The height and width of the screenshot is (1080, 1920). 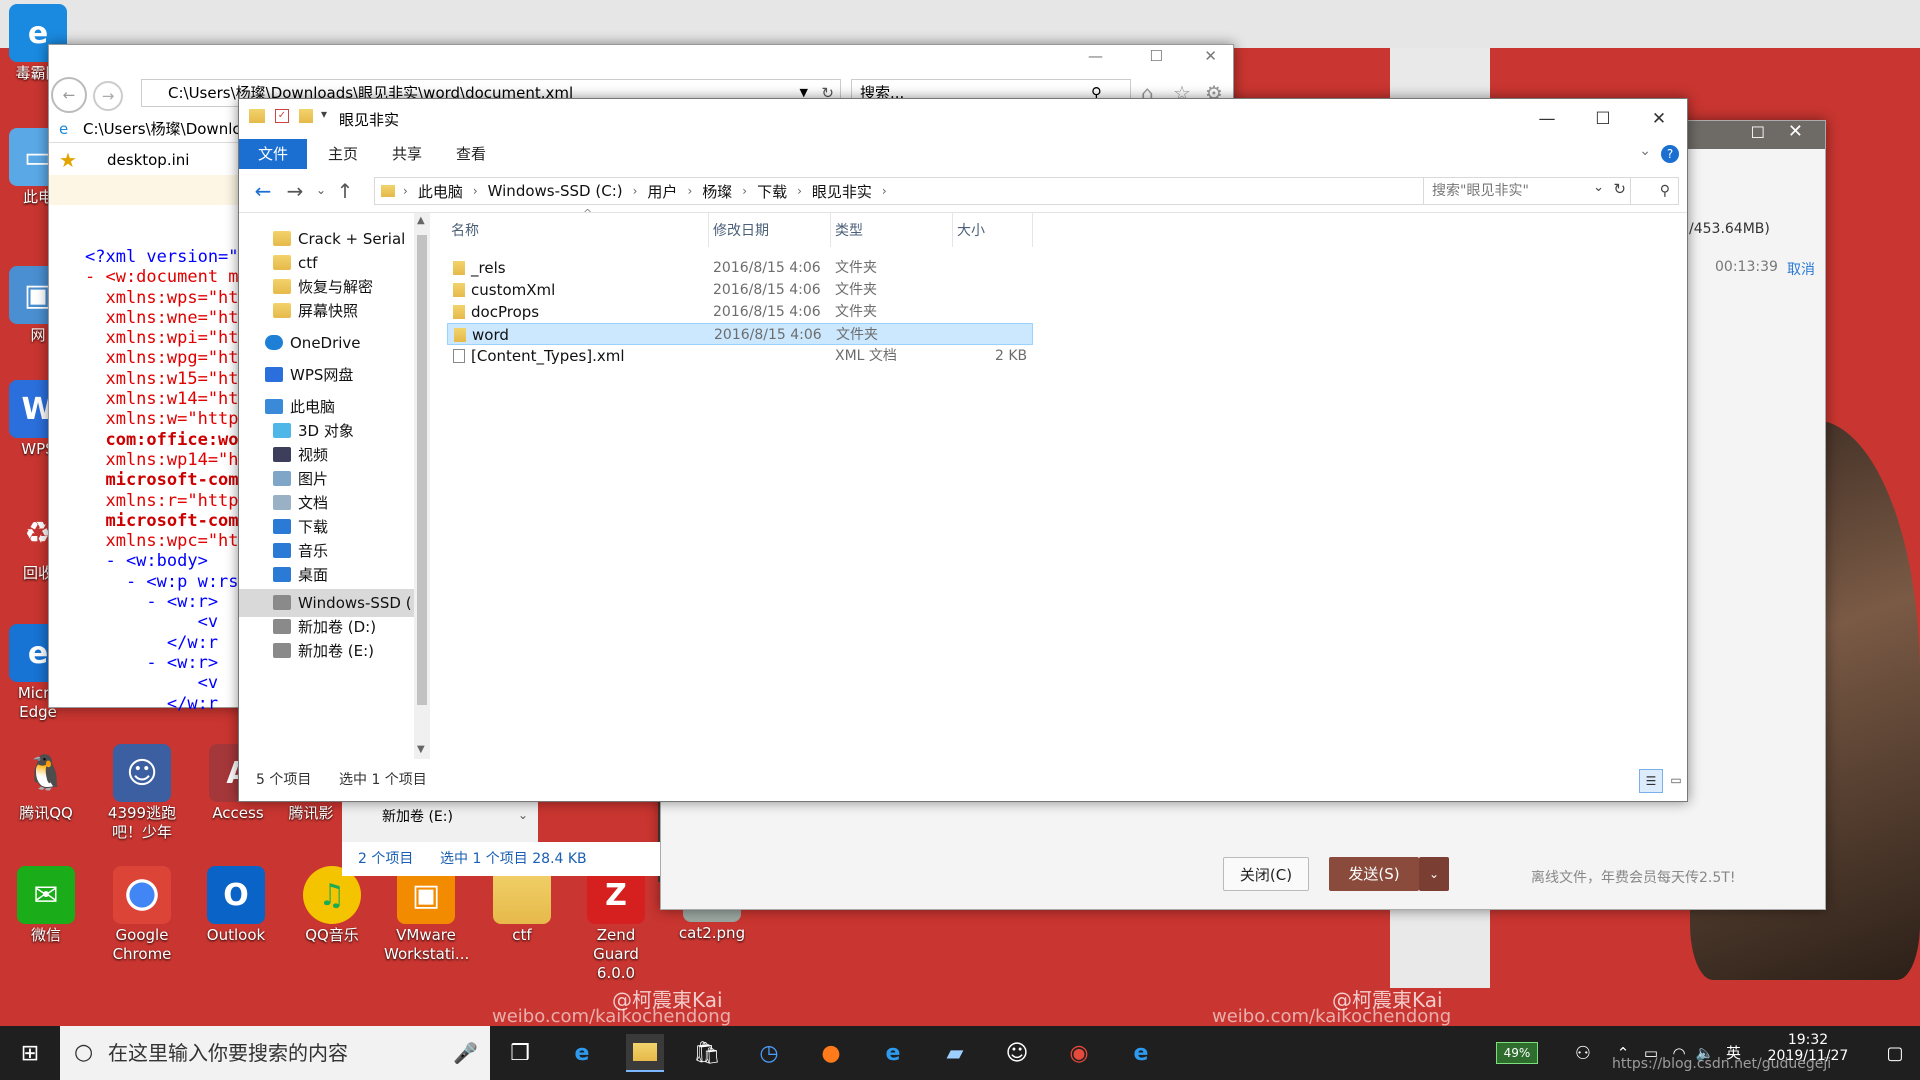 I want to click on file-row: word 2016/8/15 4:06 文件夹, so click(x=740, y=334).